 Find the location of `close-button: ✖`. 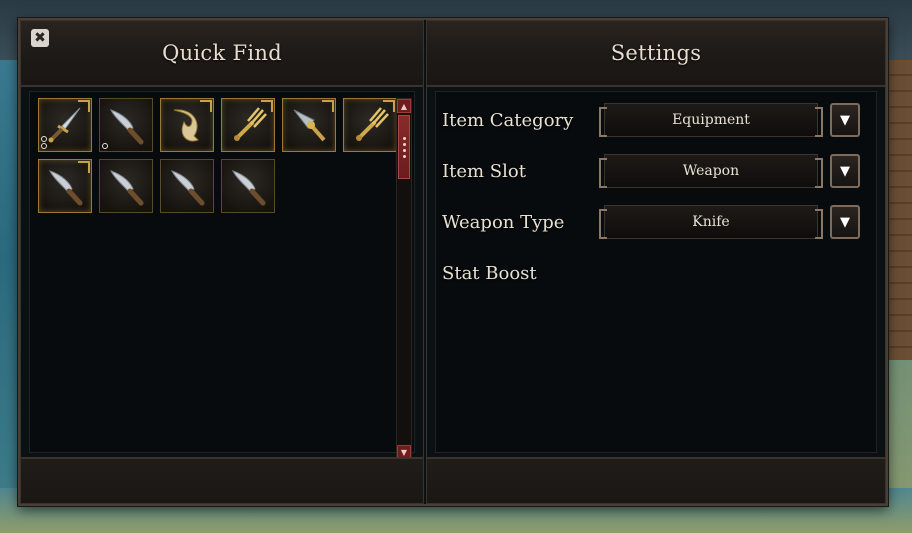

close-button: ✖ is located at coordinates (40, 38).